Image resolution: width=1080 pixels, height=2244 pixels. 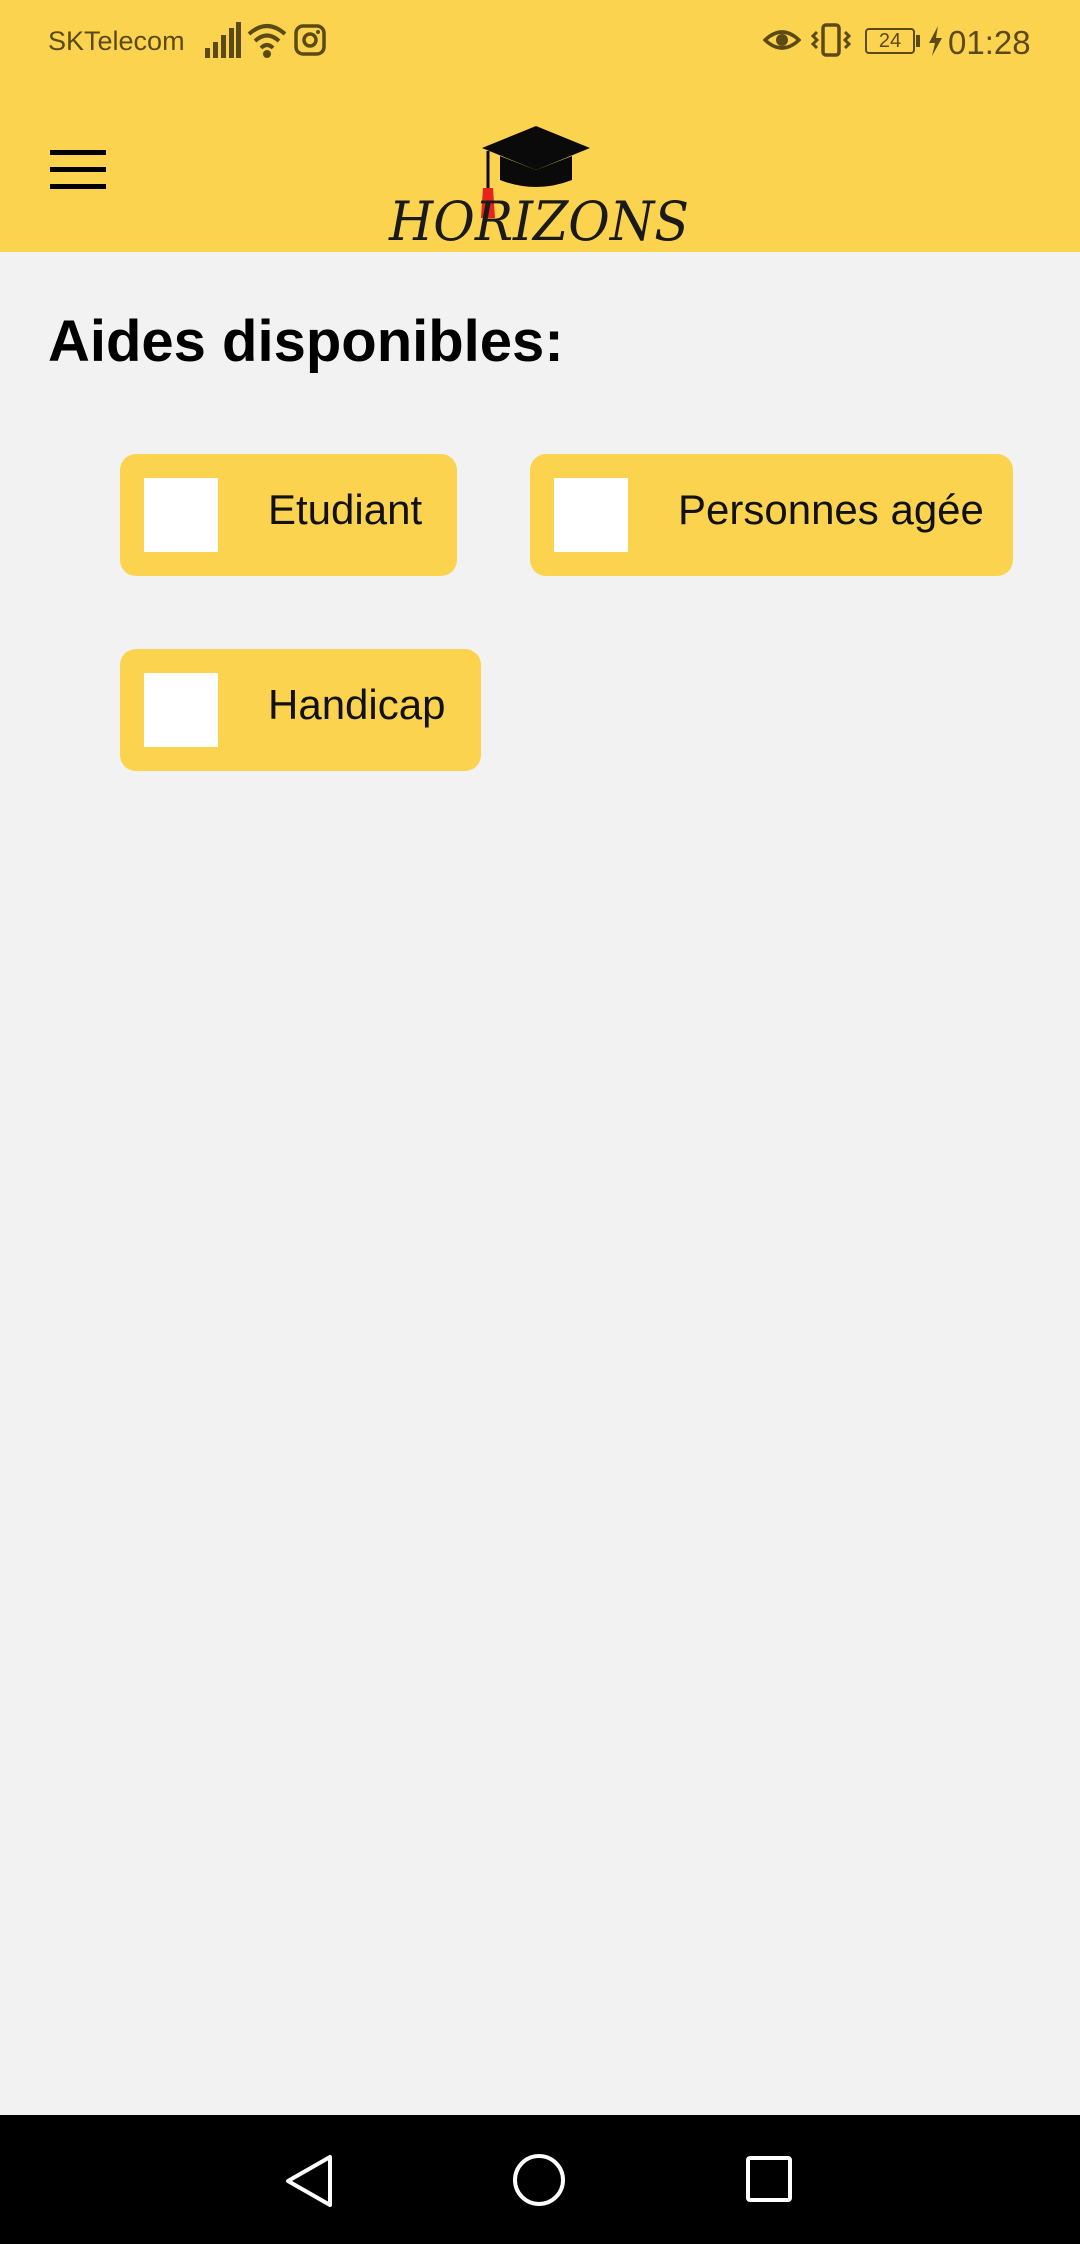 I want to click on page-title: Aides disponibles:, so click(x=306, y=341).